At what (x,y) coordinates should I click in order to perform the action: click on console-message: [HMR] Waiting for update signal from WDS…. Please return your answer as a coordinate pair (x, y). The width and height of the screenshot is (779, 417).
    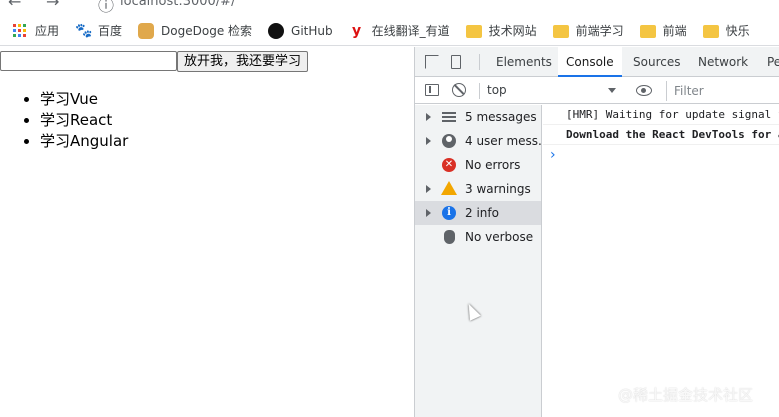
    Looking at the image, I should click on (661, 115).